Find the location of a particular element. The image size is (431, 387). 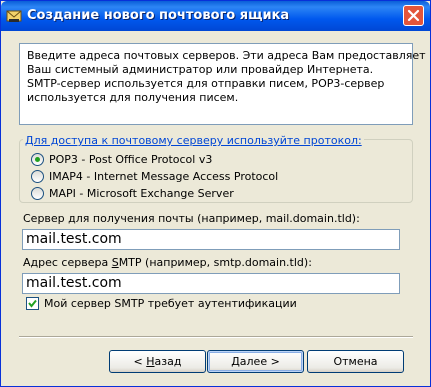

incoming-server-input: mail.test.com is located at coordinates (211, 239).